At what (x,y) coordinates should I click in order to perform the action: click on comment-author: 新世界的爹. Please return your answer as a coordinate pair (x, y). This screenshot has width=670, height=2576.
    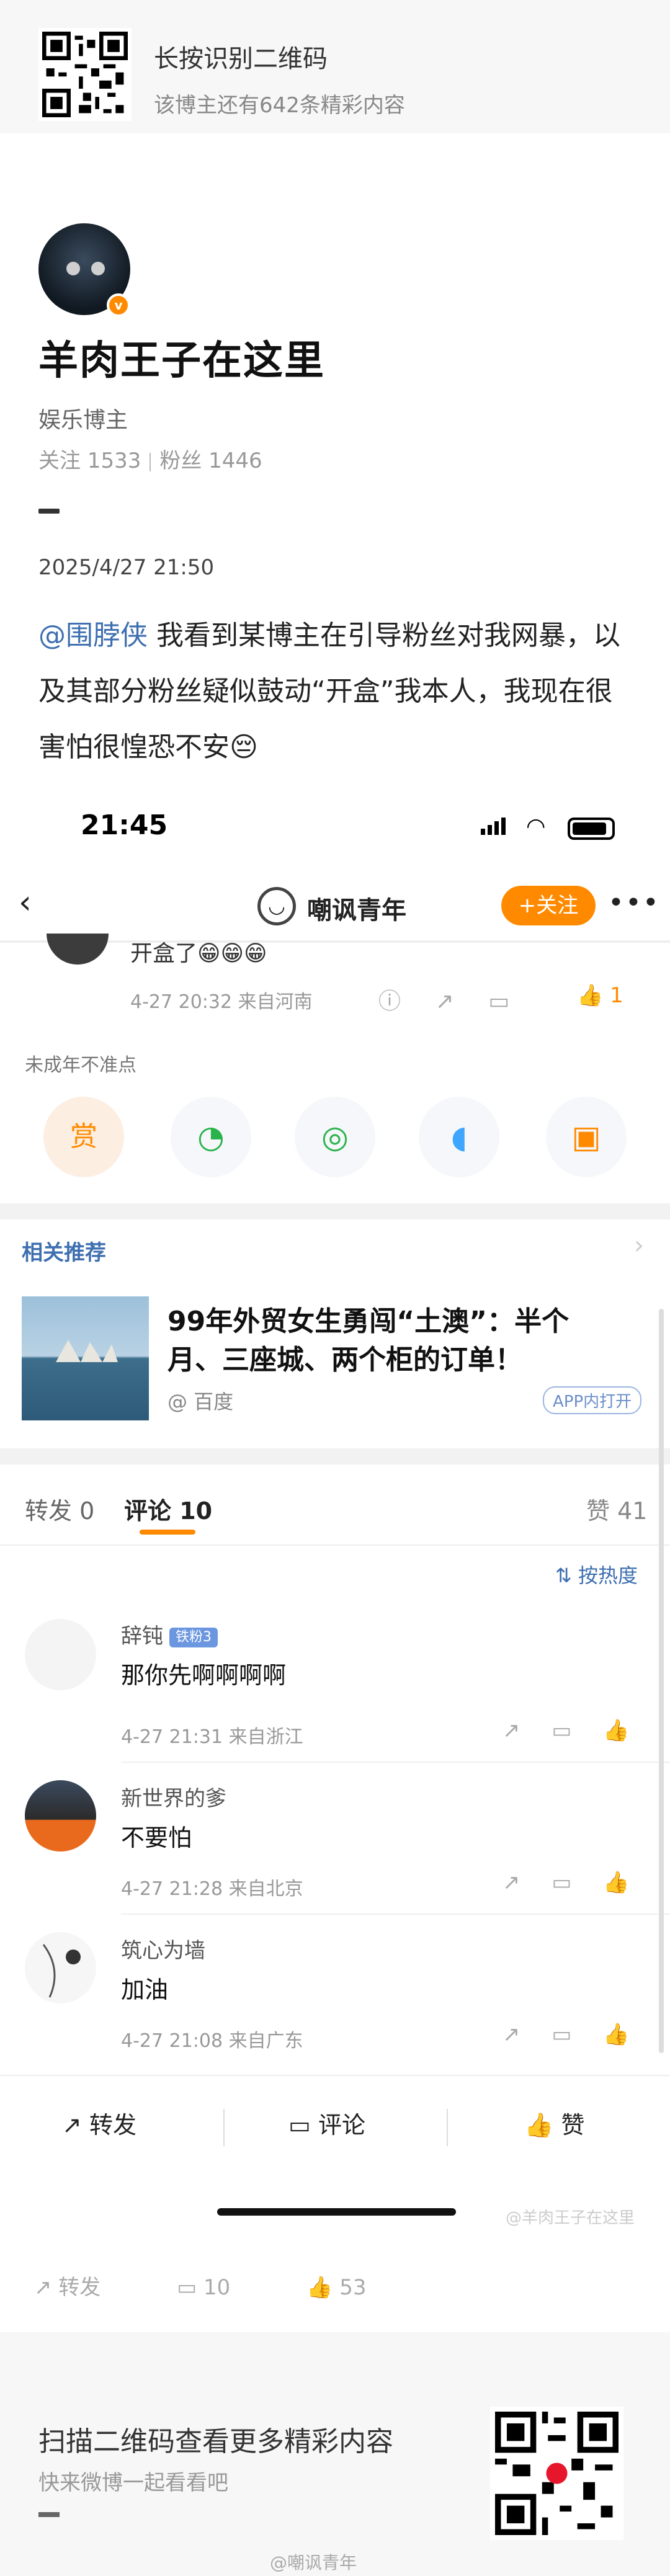
    Looking at the image, I should click on (173, 1797).